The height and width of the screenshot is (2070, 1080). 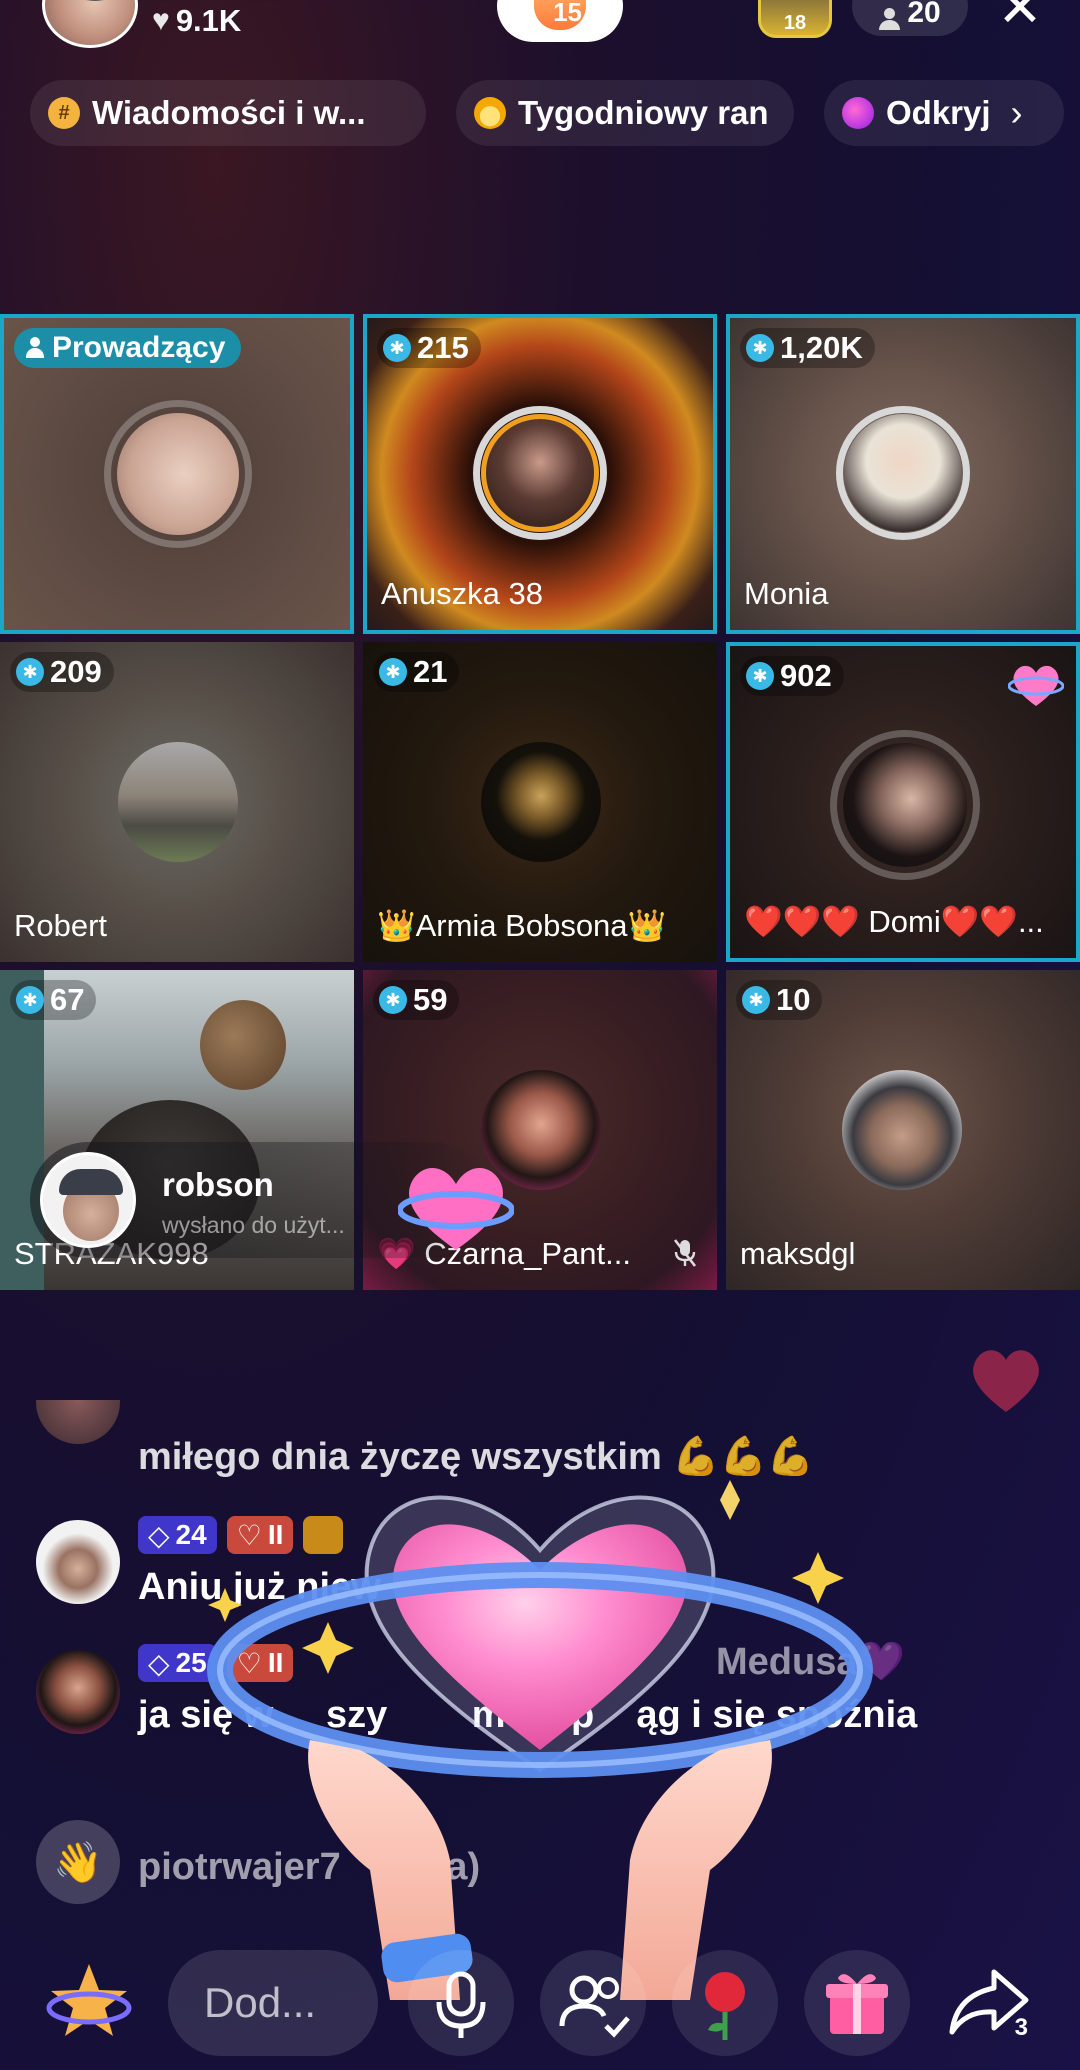 I want to click on share-count: 3, so click(x=1021, y=2027).